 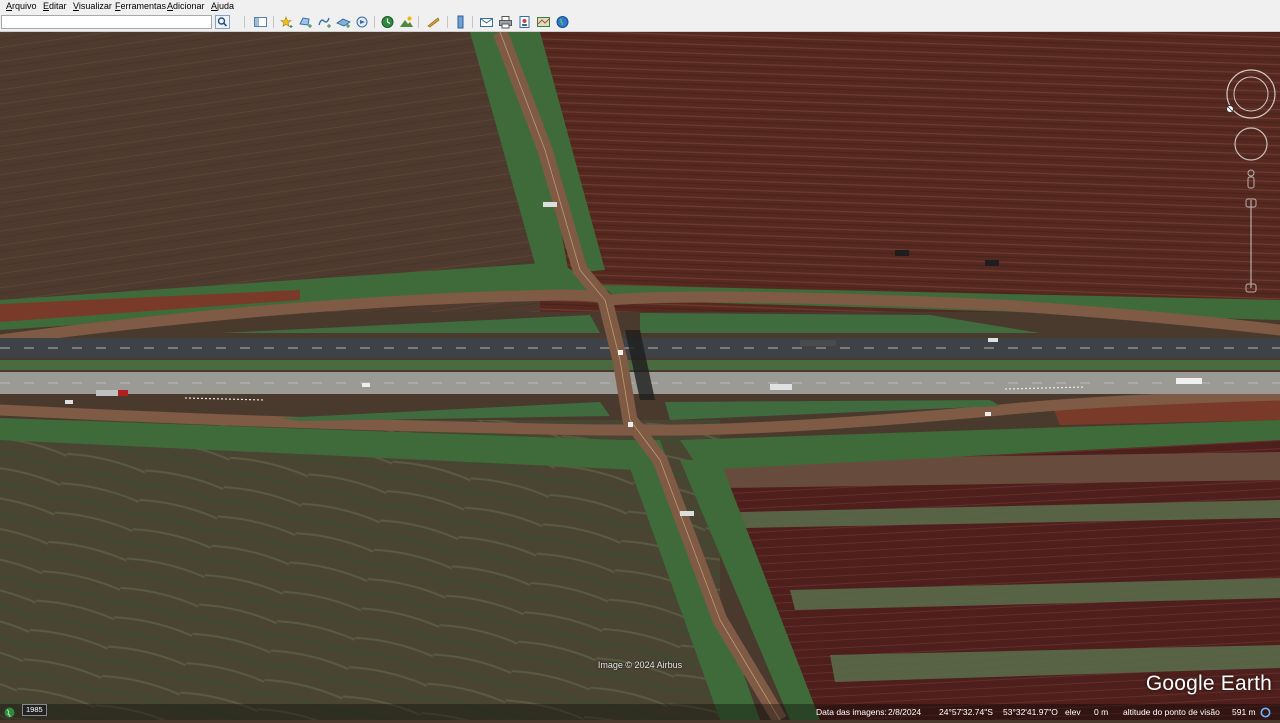 What do you see at coordinates (966, 712) in the screenshot?
I see `latitude-readout: 24°57'32.74"S` at bounding box center [966, 712].